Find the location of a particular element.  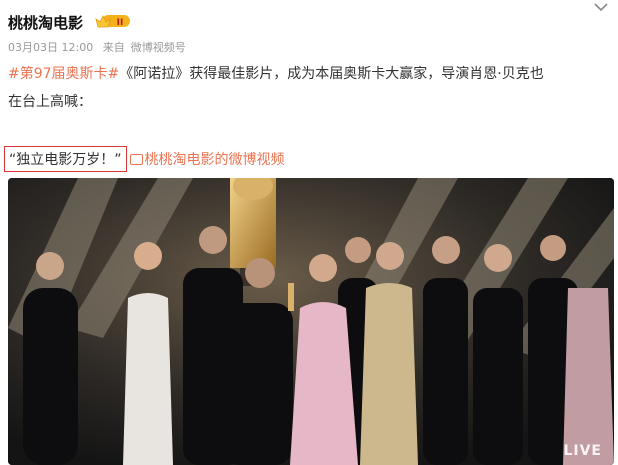

post-source: 微博视频号 is located at coordinates (158, 47).